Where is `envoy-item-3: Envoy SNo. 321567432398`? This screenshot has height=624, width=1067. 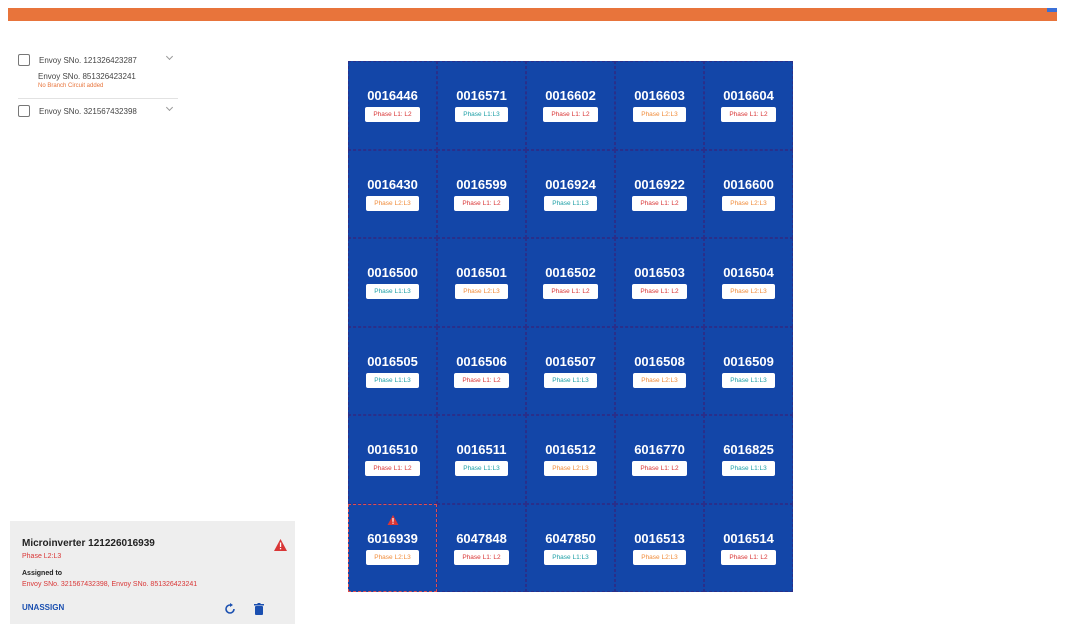 envoy-item-3: Envoy SNo. 321567432398 is located at coordinates (98, 111).